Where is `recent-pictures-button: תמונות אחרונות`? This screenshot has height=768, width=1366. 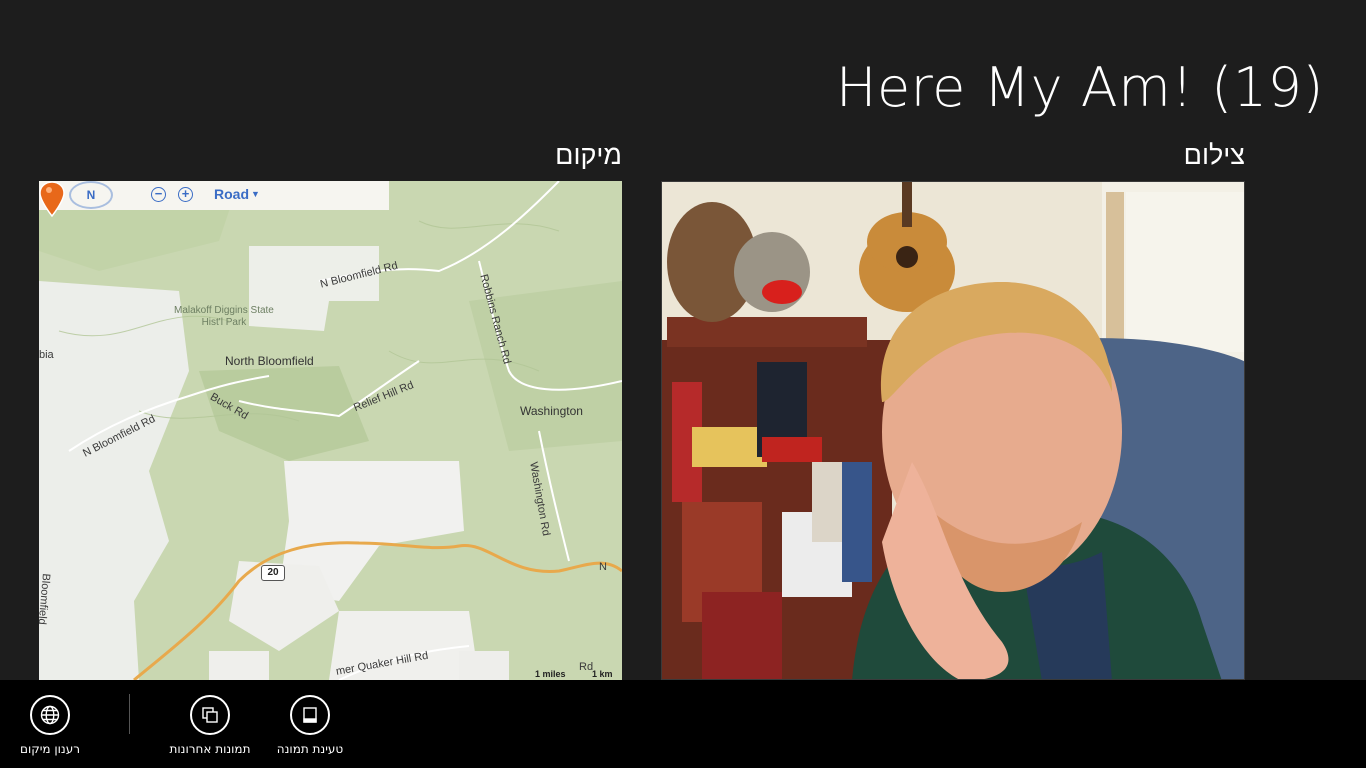 recent-pictures-button: תמונות אחרונות is located at coordinates (210, 725).